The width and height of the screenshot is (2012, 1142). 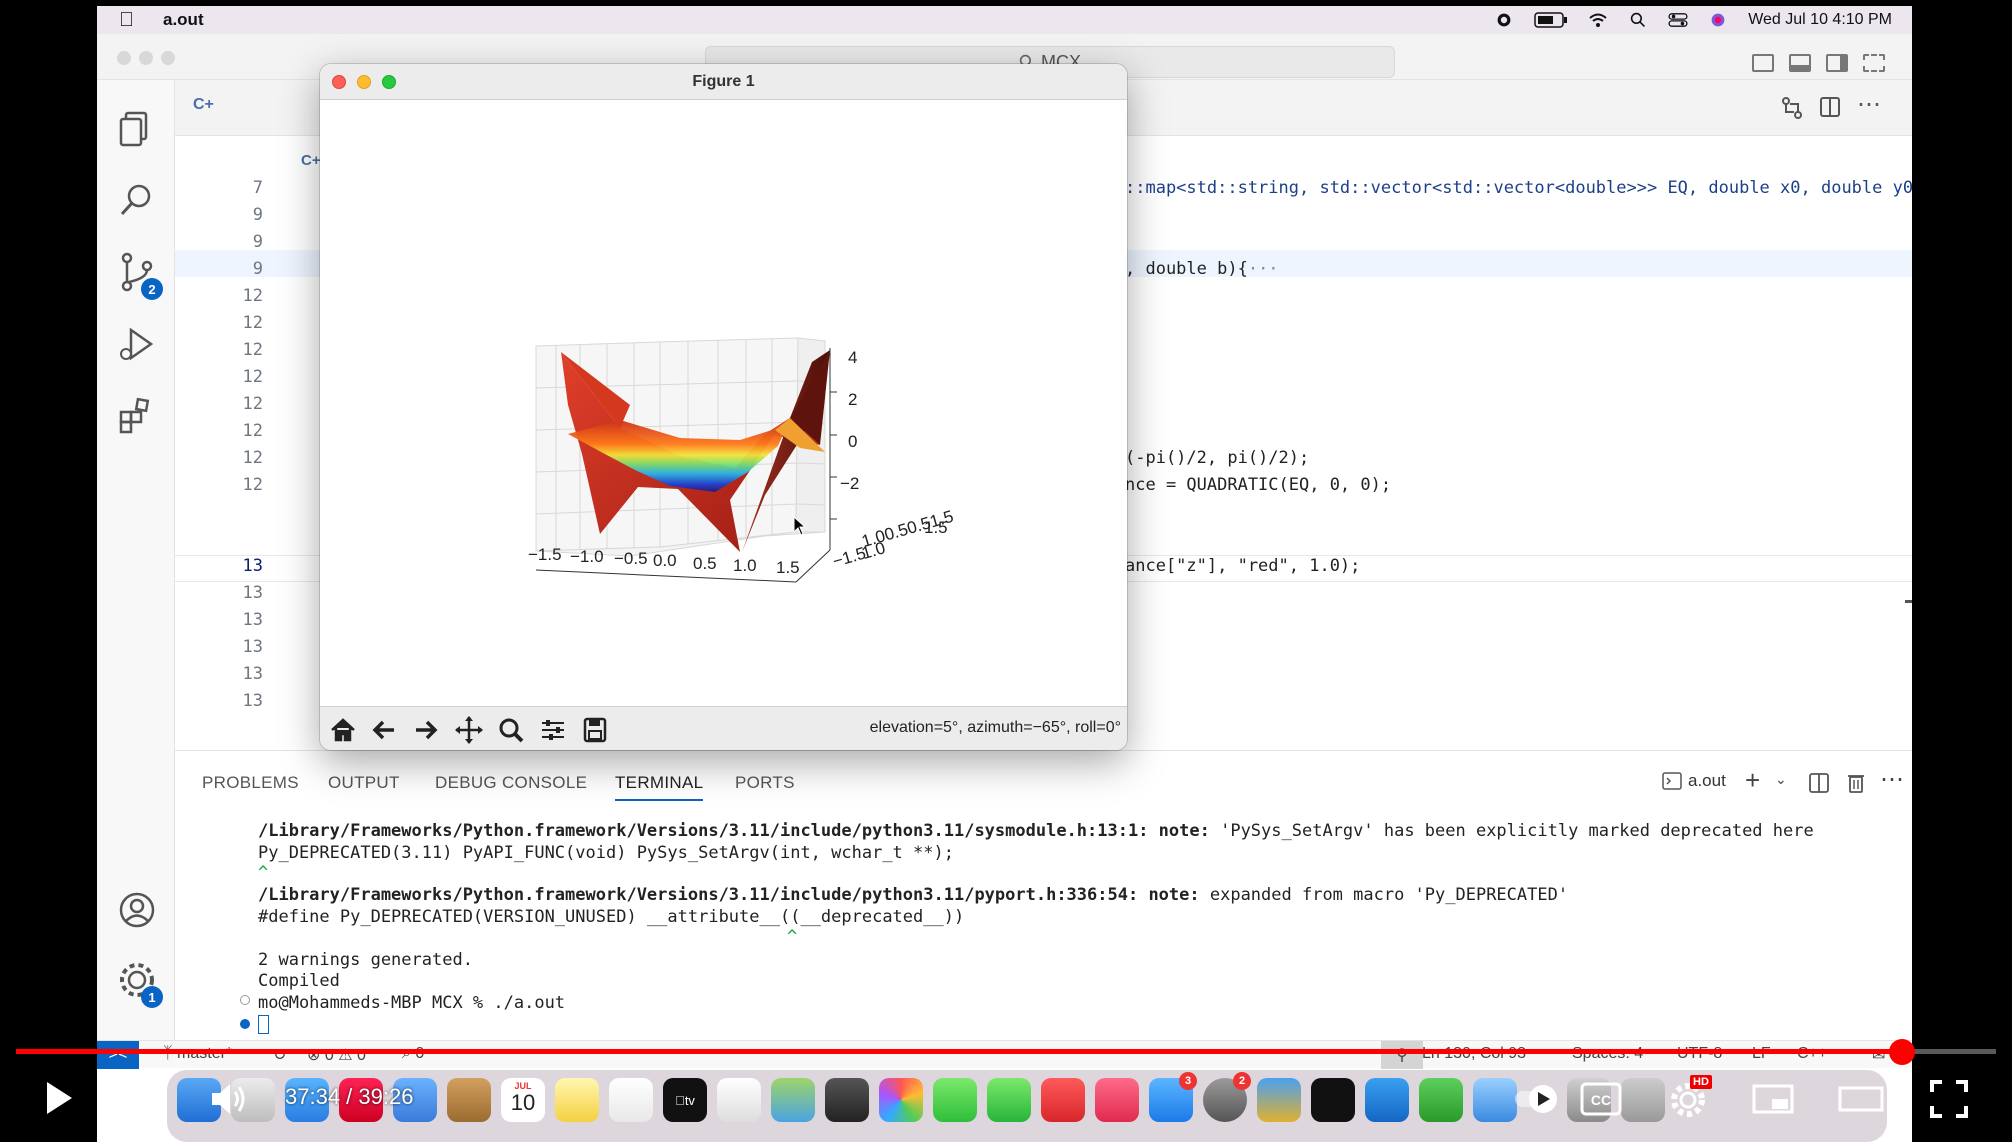 I want to click on zoom-magnifier-icon, so click(x=511, y=730).